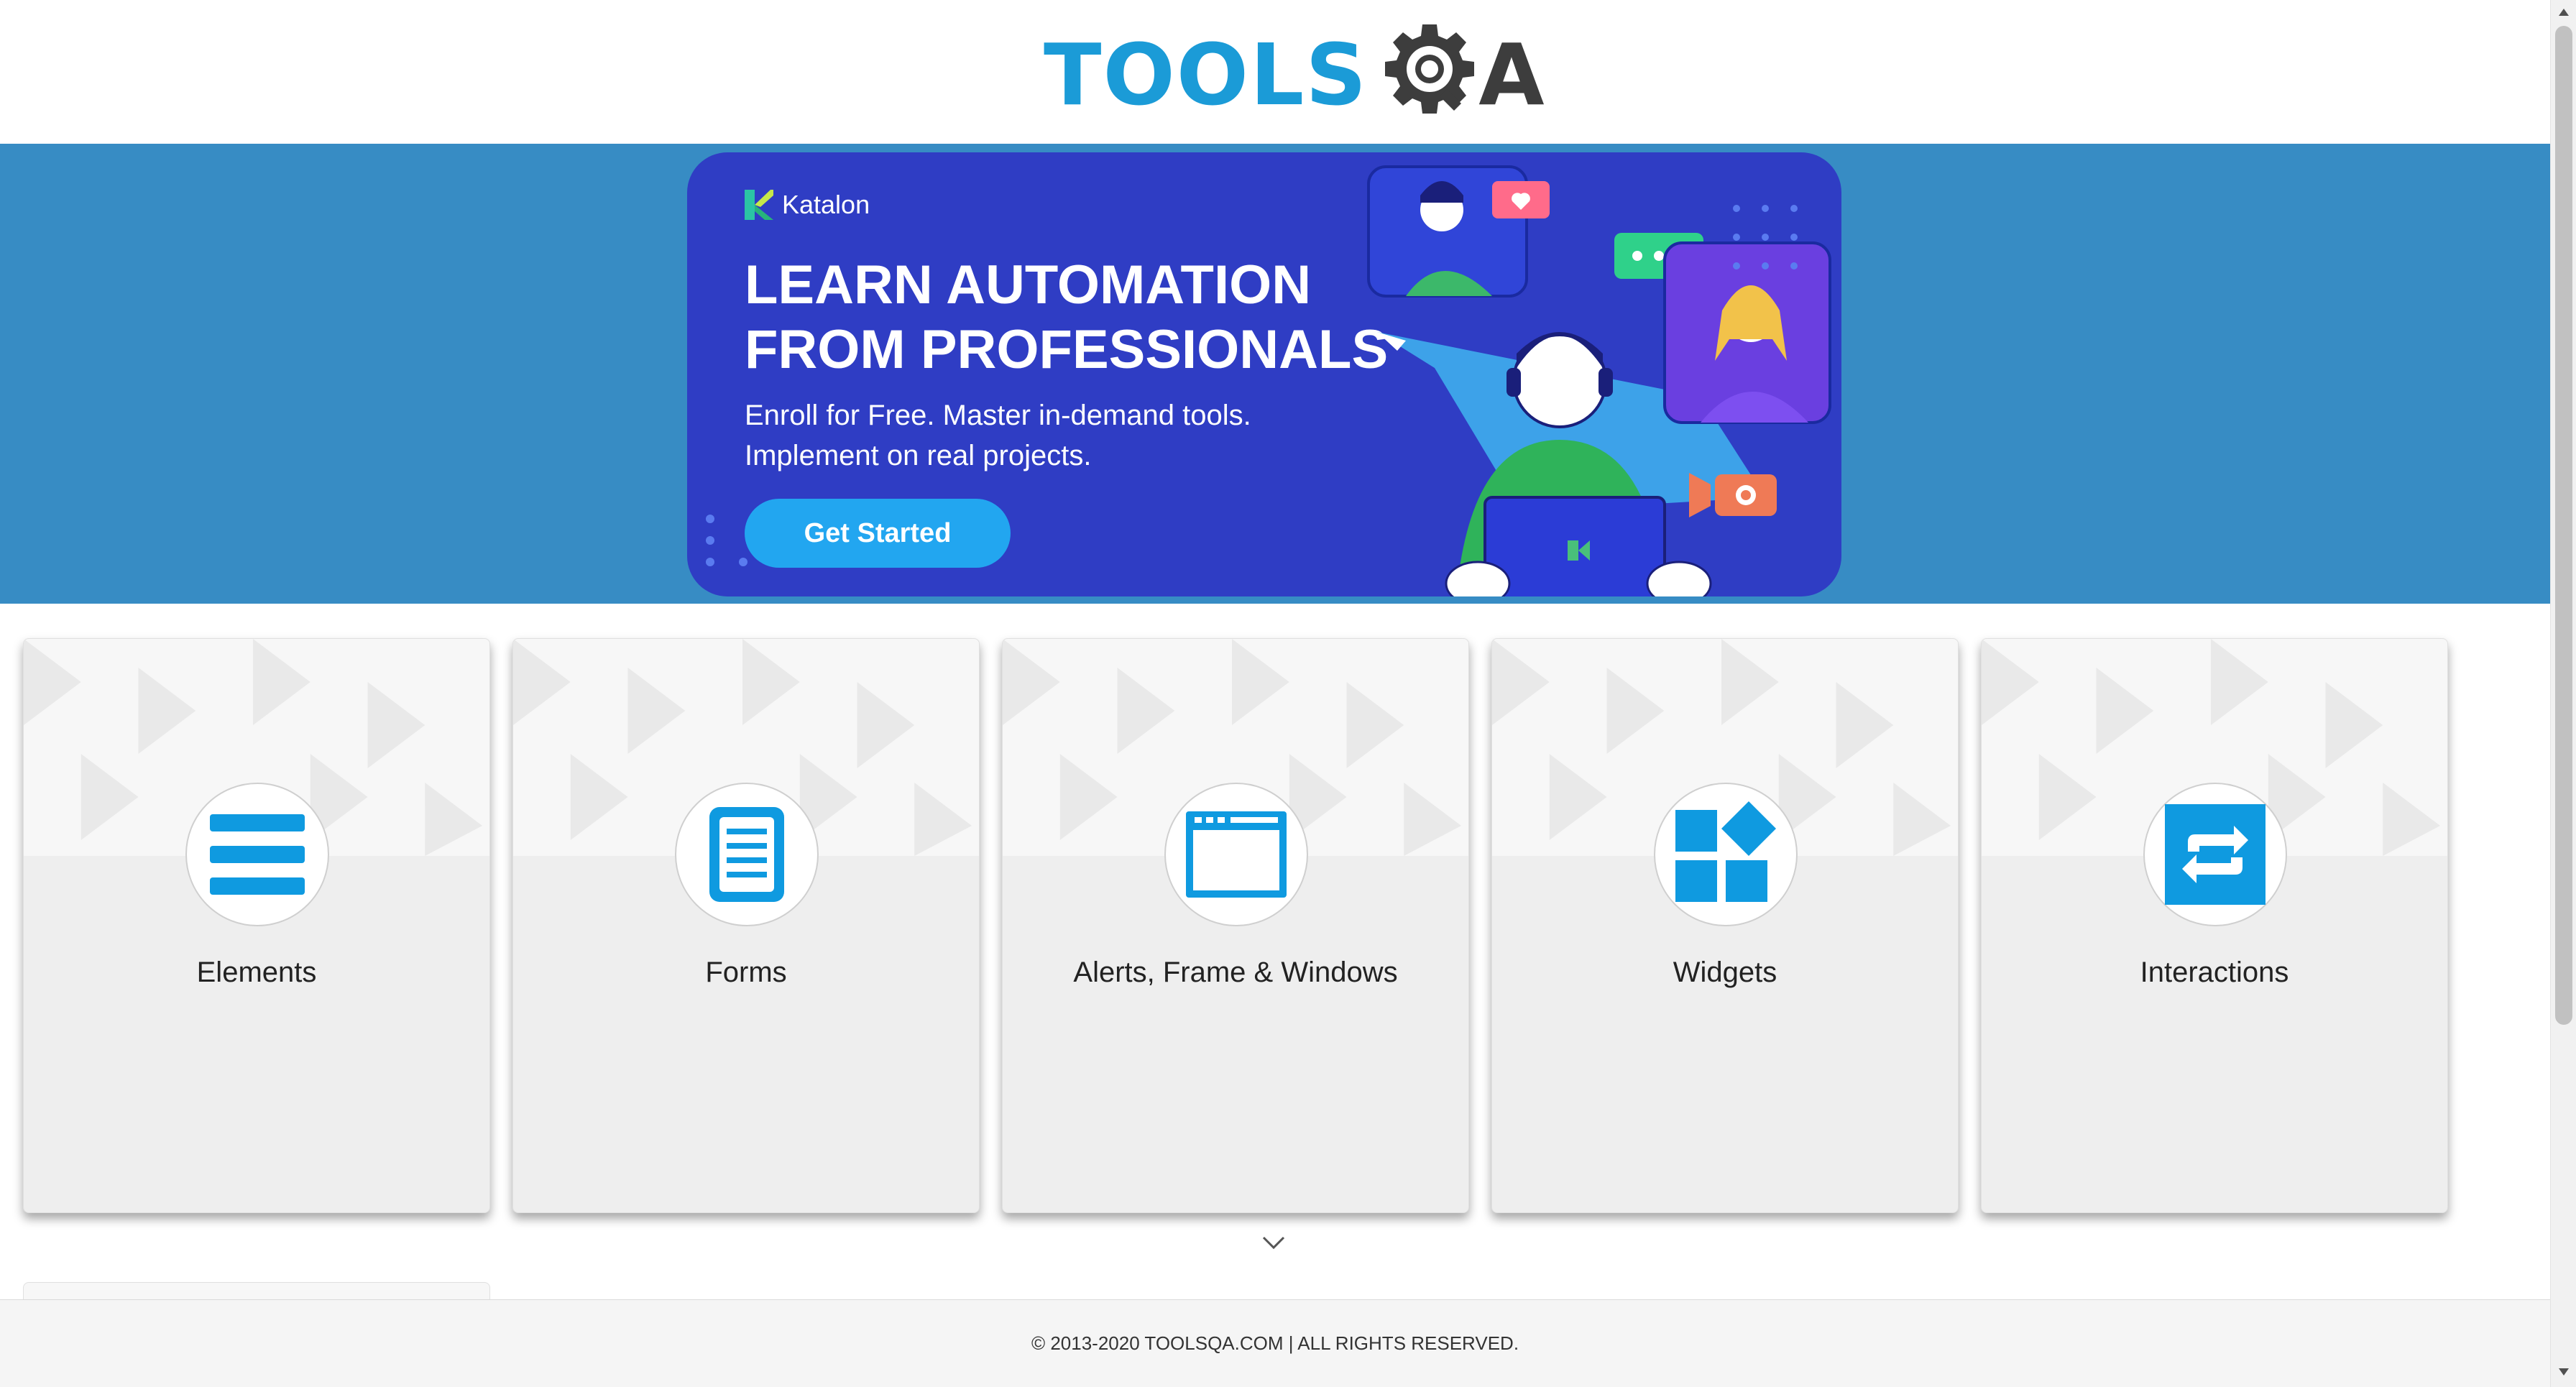 The height and width of the screenshot is (1387, 2576). What do you see at coordinates (2563, 526) in the screenshot?
I see `scrollbar-thumb` at bounding box center [2563, 526].